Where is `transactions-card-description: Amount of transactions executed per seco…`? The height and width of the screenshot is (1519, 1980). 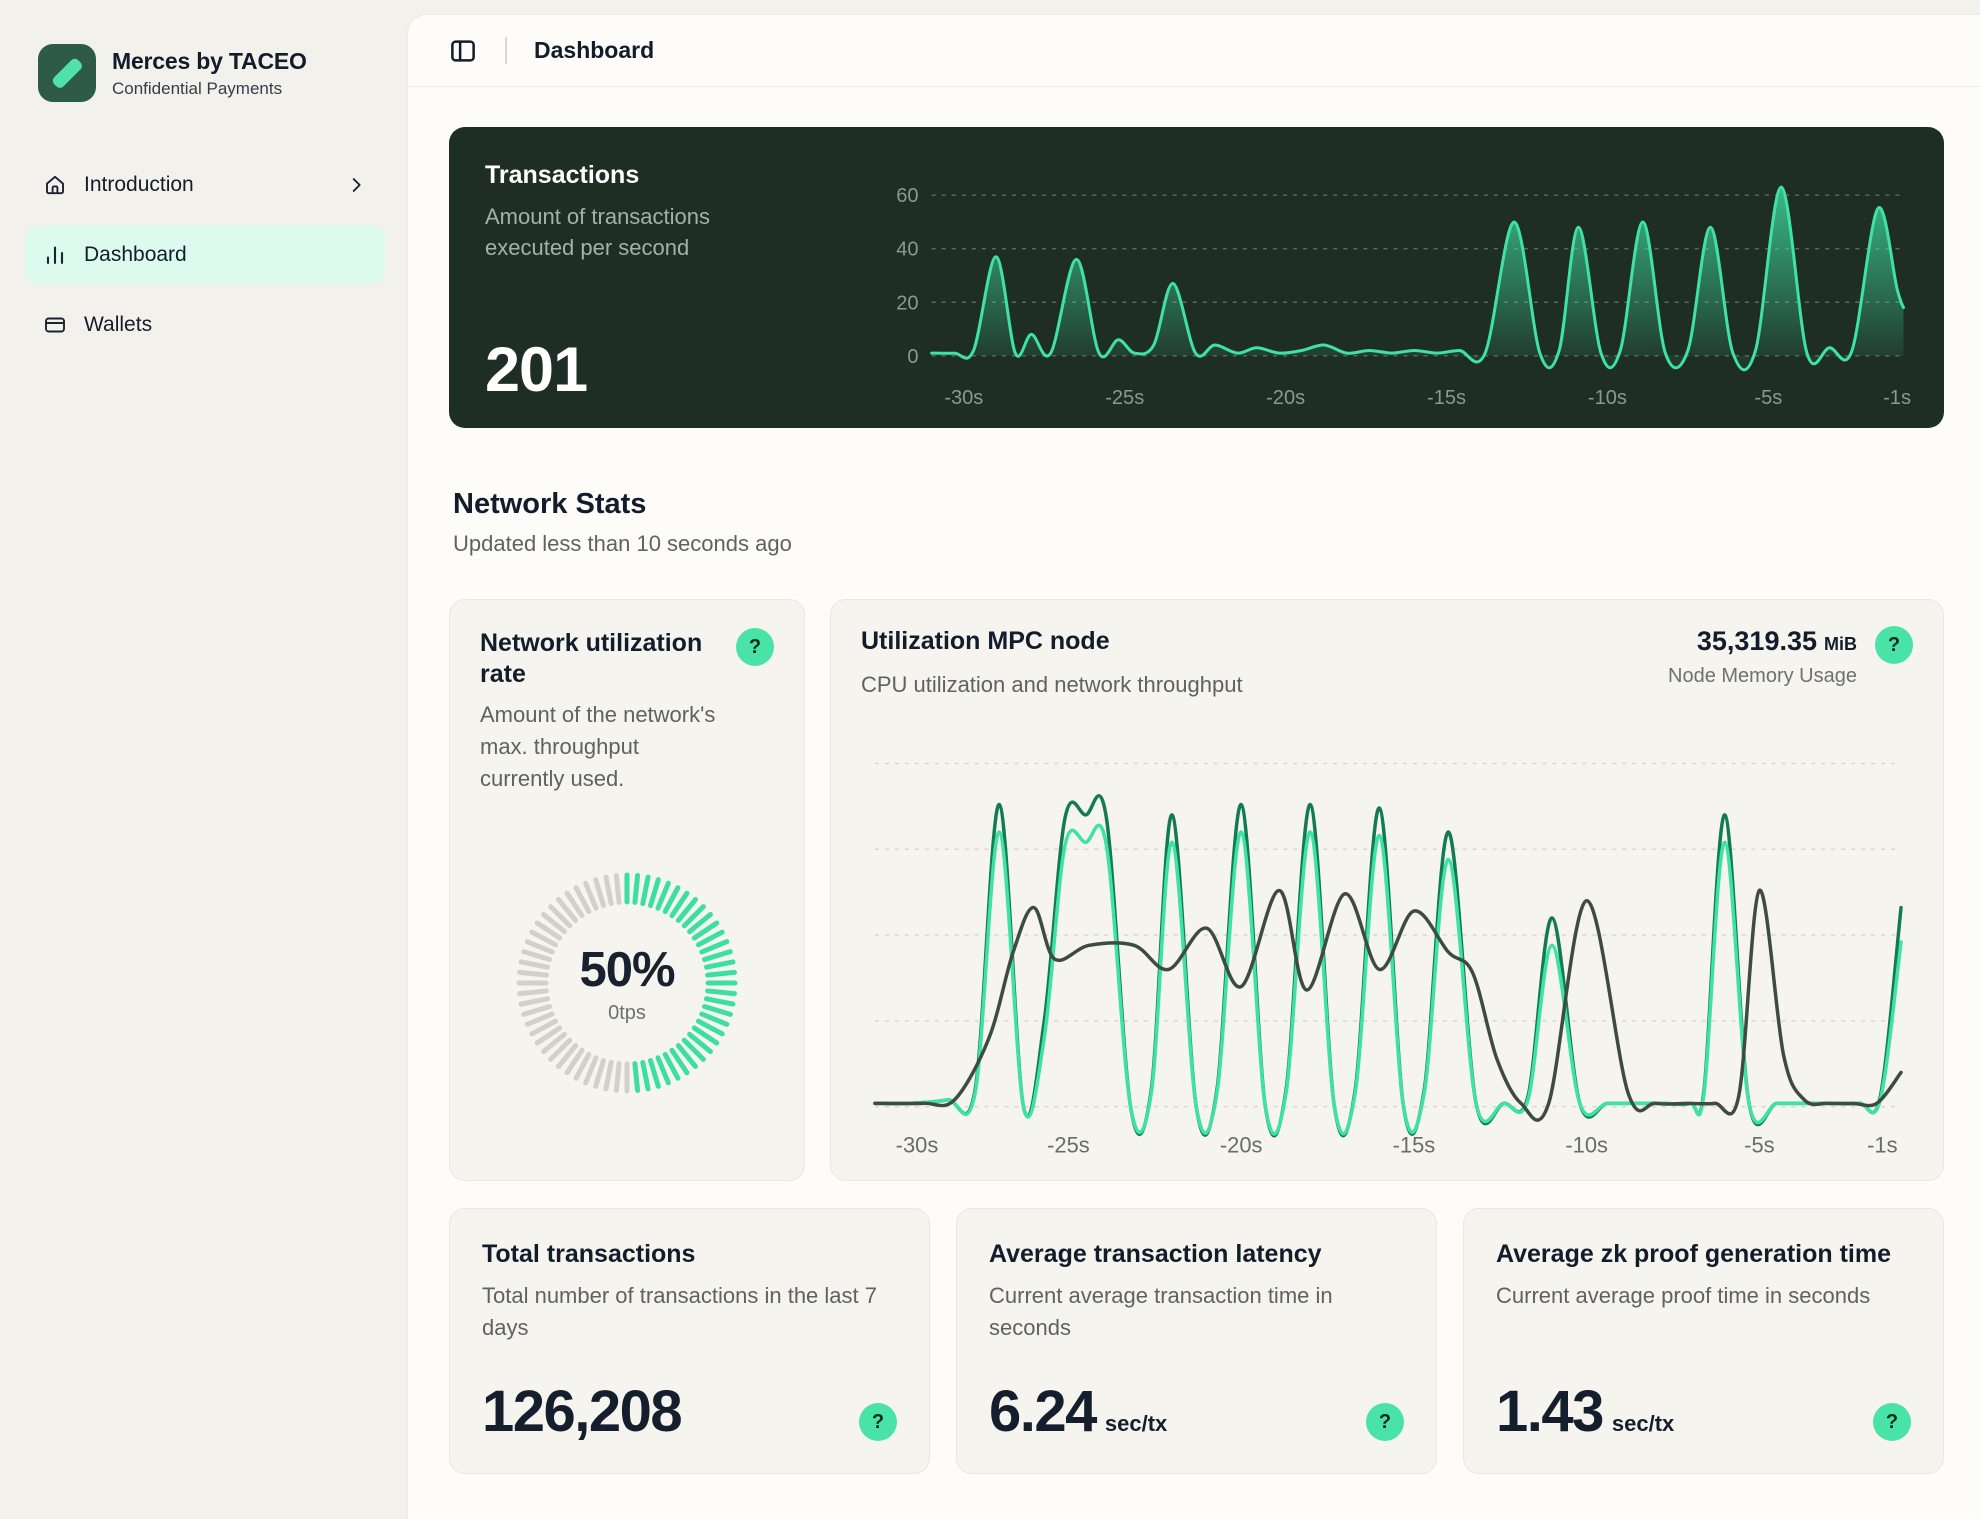 transactions-card-description: Amount of transactions executed per seco… is located at coordinates (598, 232).